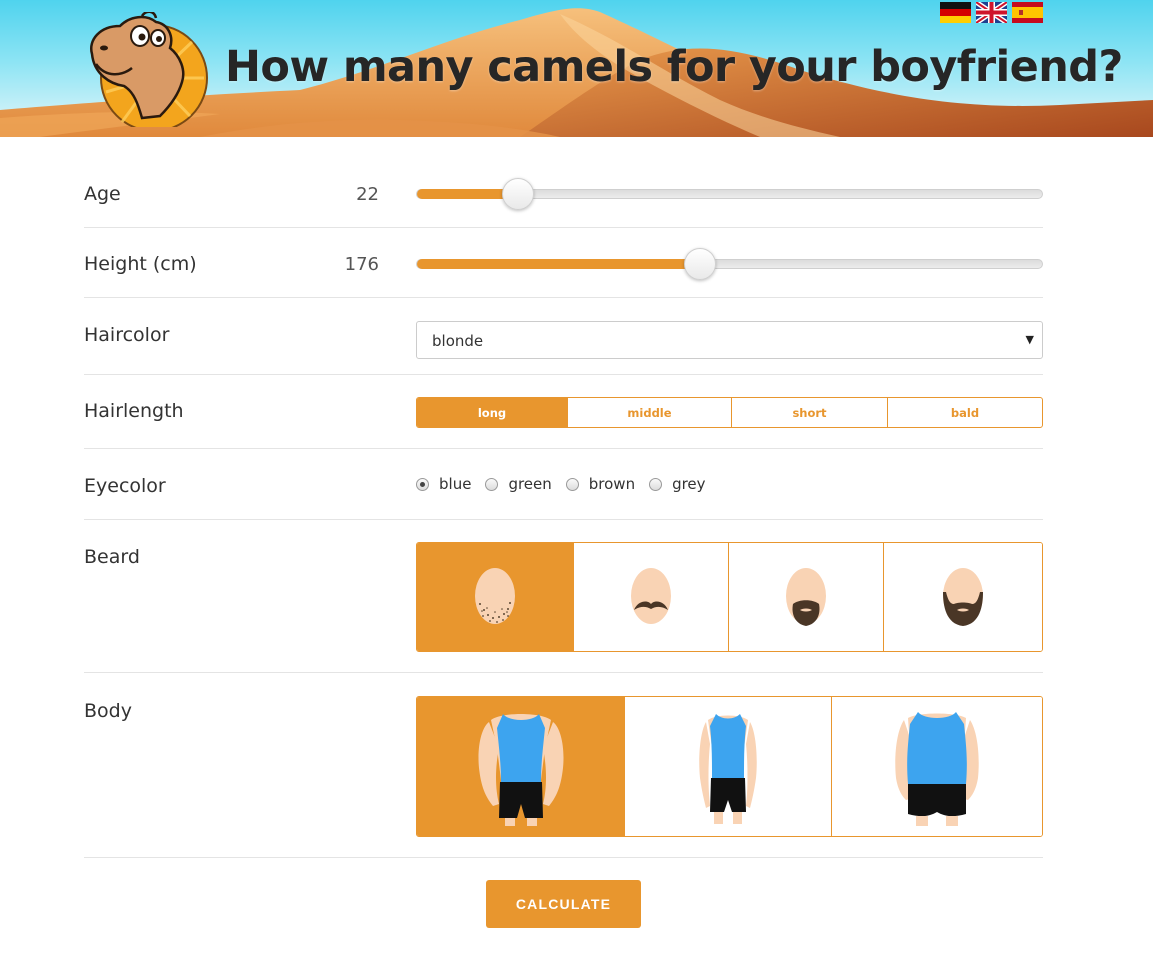  Describe the element at coordinates (955, 12) in the screenshot. I see `german-flag-icon` at that location.